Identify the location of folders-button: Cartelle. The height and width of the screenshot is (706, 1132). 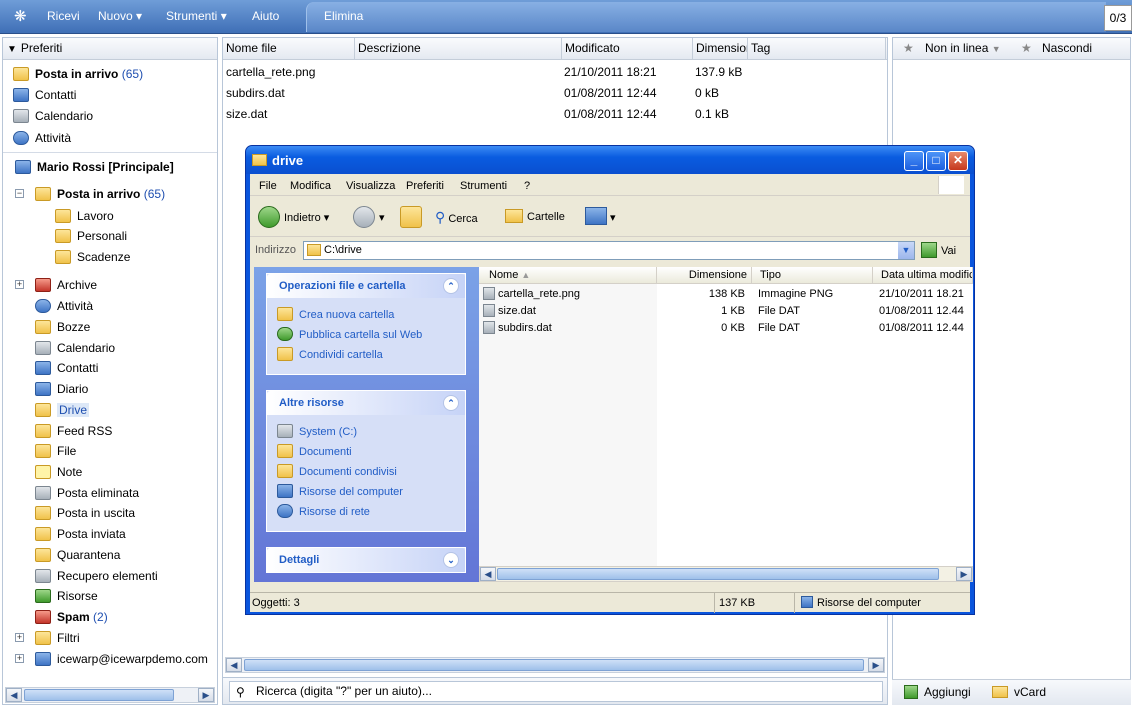
(535, 216).